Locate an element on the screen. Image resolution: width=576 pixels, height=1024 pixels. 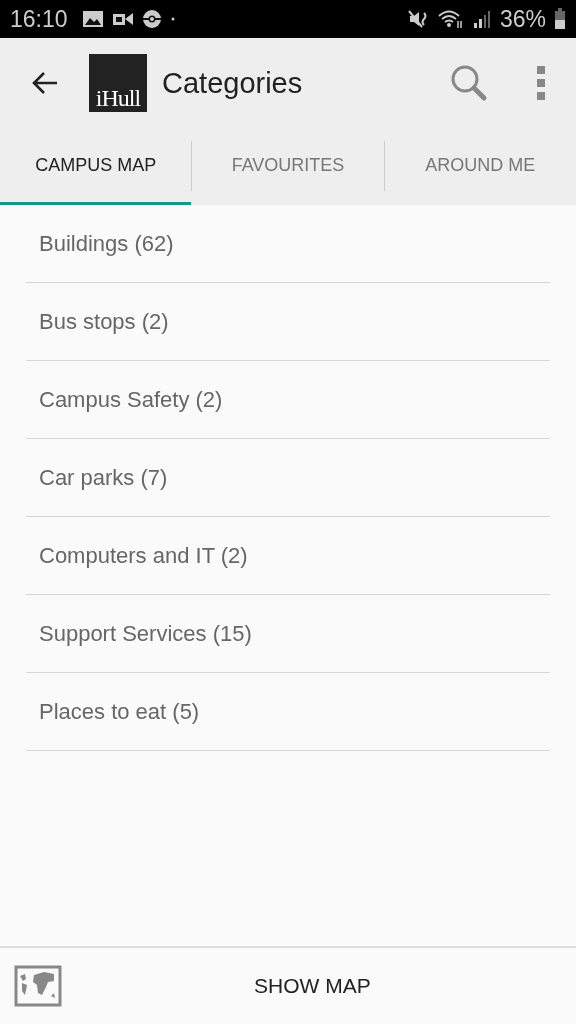
battery-icon is located at coordinates (560, 19).